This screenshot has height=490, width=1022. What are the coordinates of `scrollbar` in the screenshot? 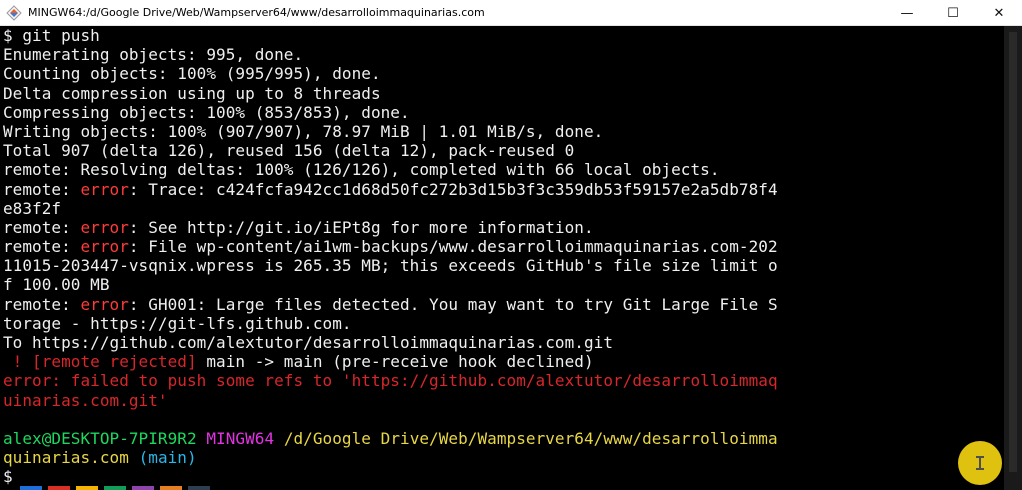 It's located at (1013, 258).